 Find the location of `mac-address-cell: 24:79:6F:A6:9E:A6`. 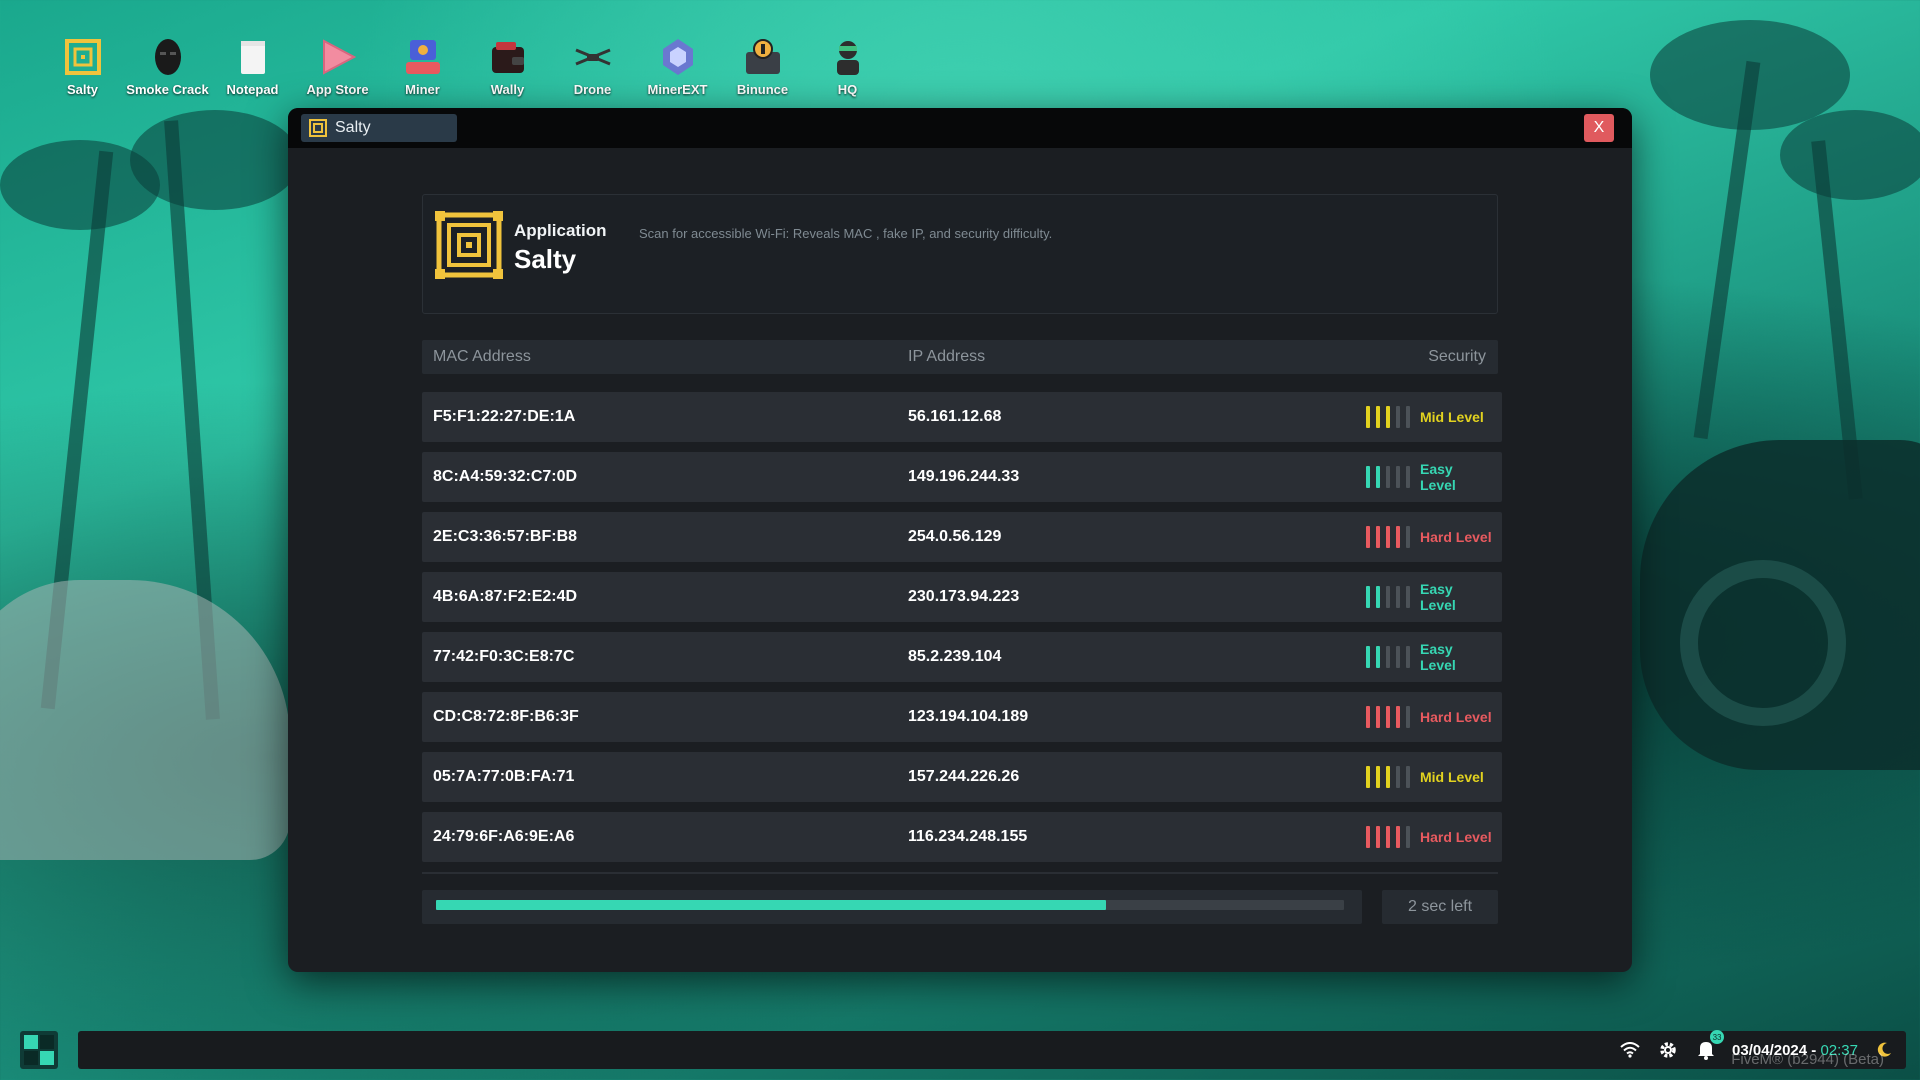

mac-address-cell: 24:79:6F:A6:9E:A6 is located at coordinates (504, 836).